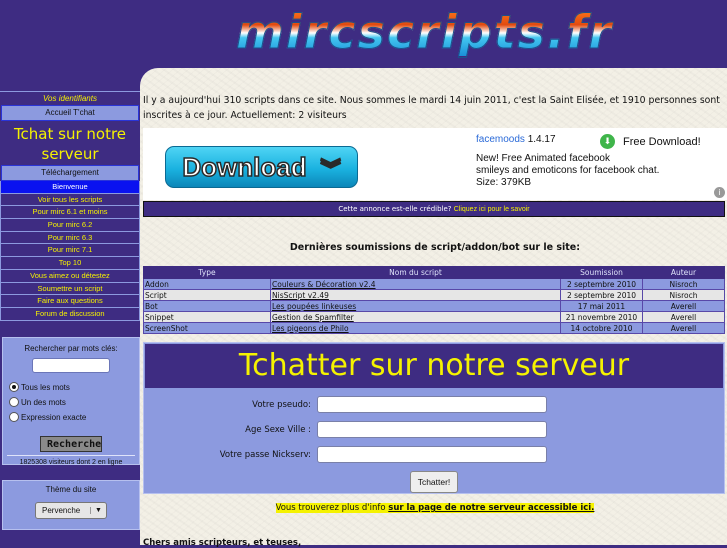 The image size is (727, 548). I want to click on script-link: Couleurs & Décoration v2.4, so click(324, 284).